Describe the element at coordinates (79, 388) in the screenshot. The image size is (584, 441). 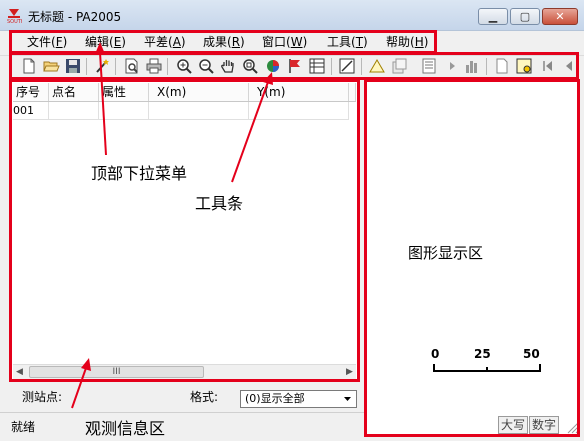
I see `obs-arrow` at that location.